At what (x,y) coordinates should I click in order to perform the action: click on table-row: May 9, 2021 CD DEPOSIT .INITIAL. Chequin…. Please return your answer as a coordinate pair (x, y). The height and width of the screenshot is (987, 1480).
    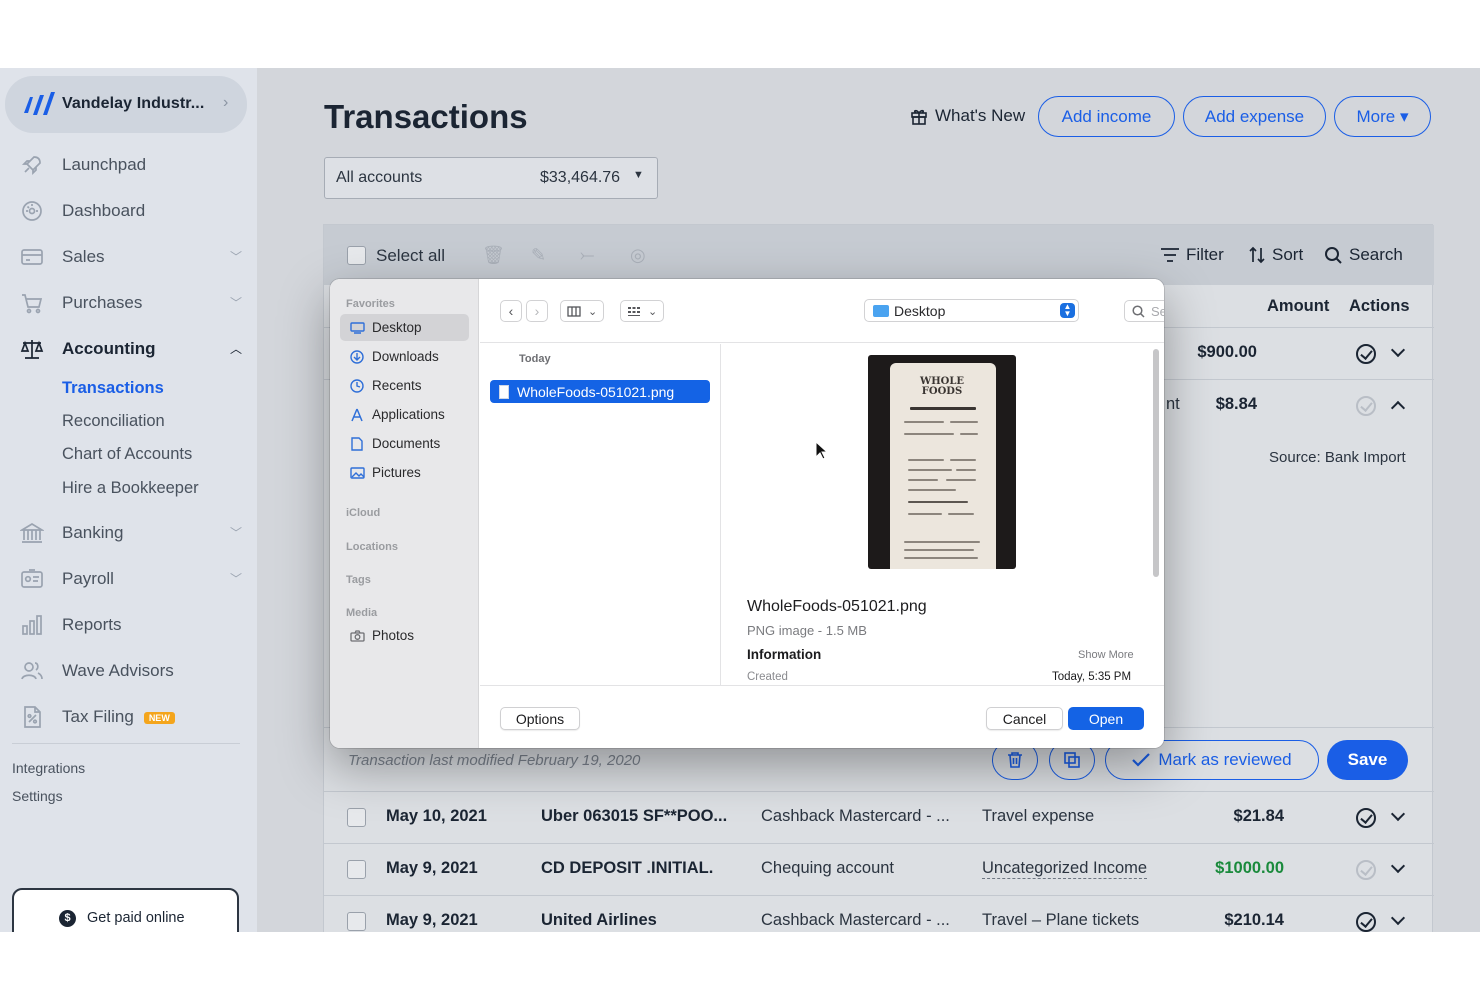
    Looking at the image, I should click on (879, 869).